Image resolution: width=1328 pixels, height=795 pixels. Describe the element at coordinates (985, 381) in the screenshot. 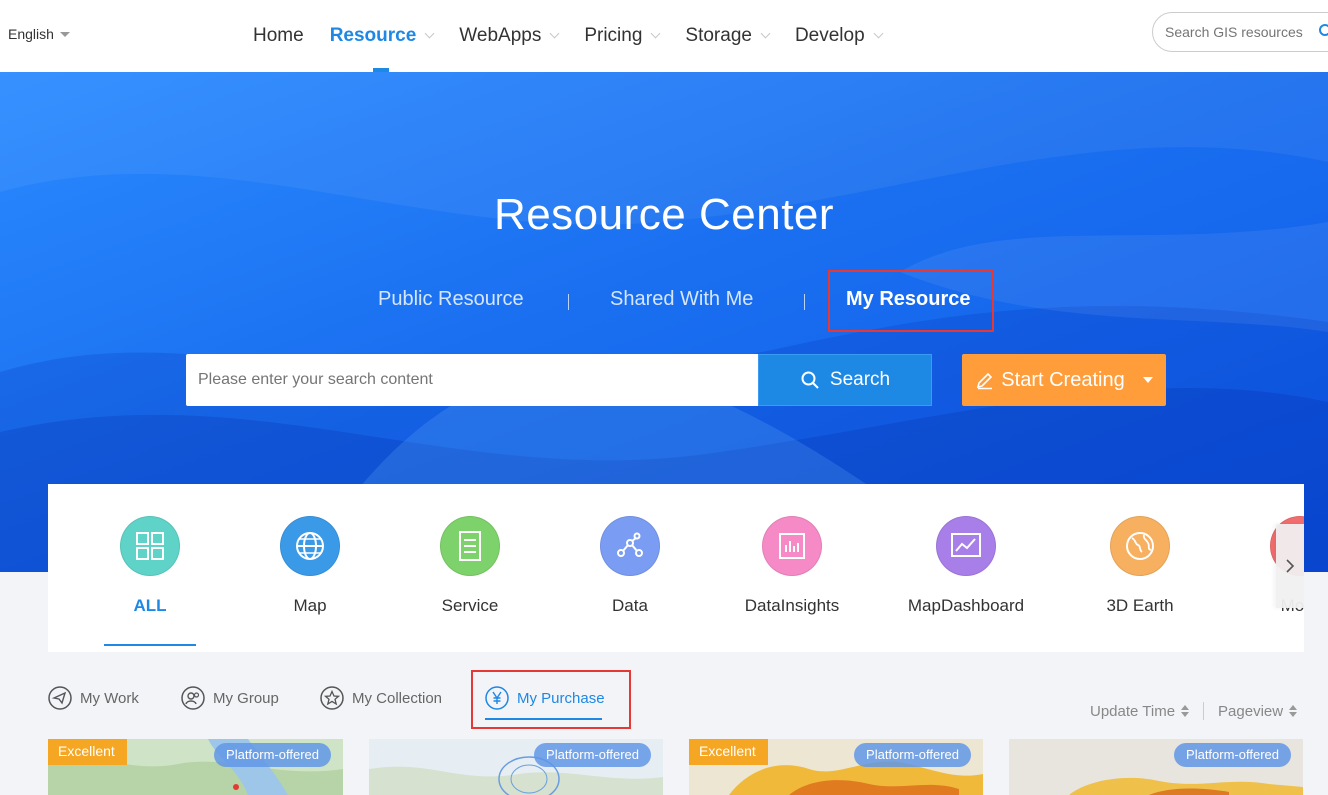

I see `edit-pencil-icon` at that location.